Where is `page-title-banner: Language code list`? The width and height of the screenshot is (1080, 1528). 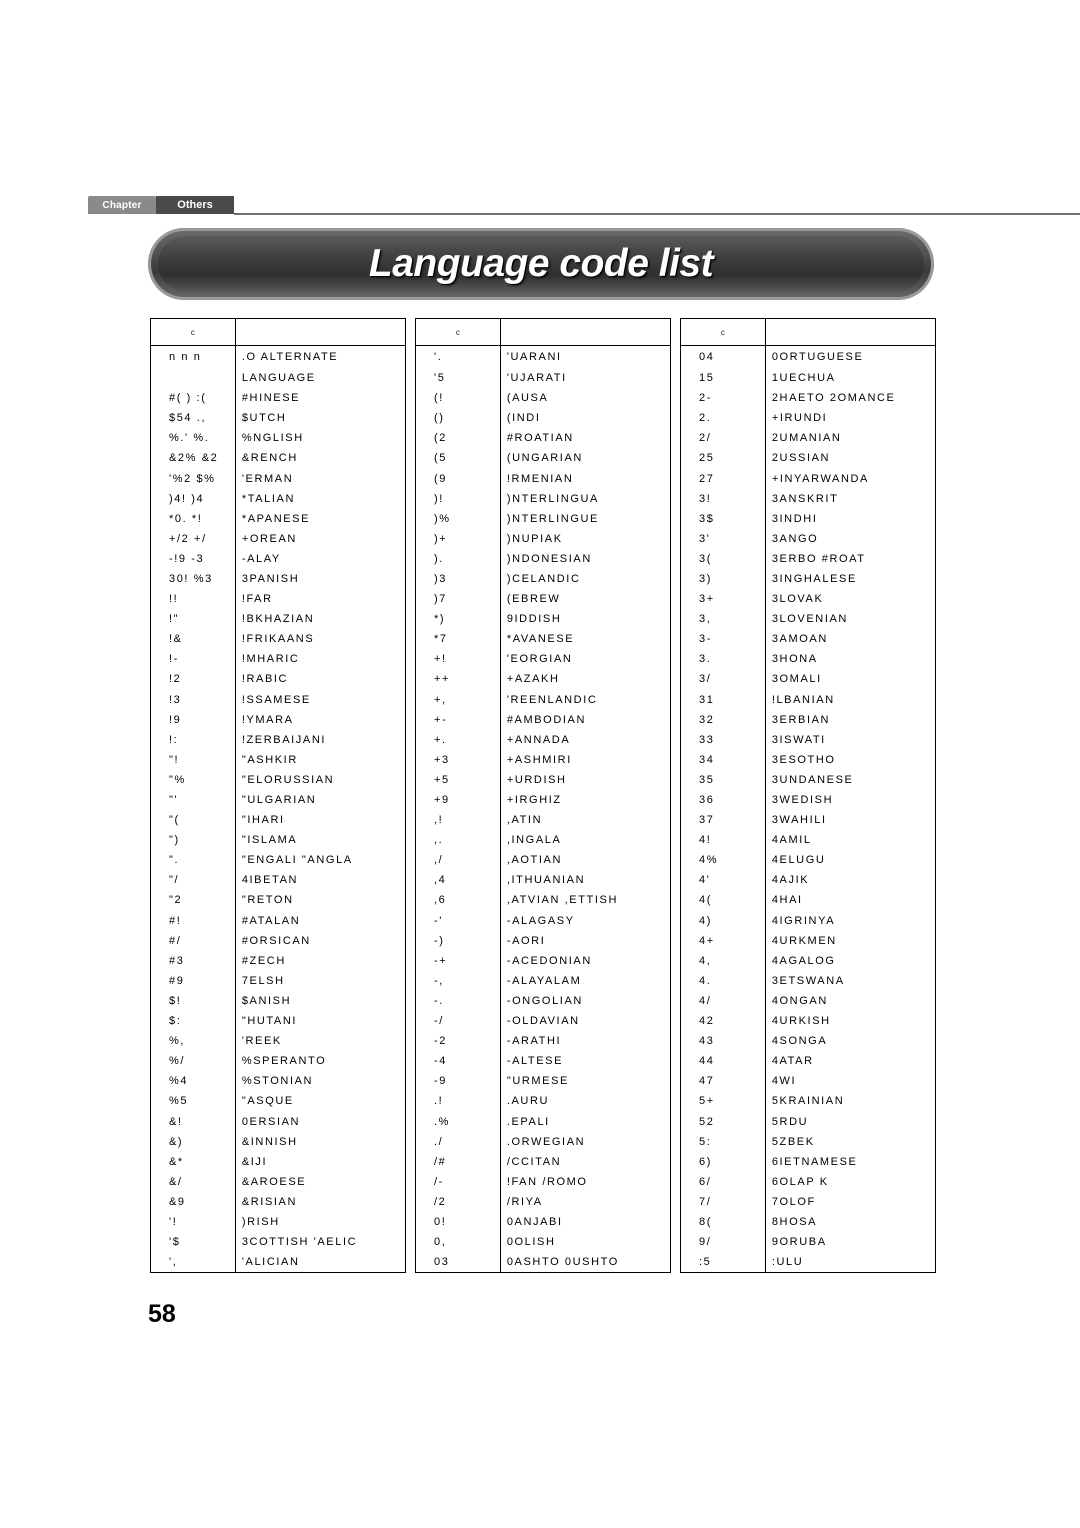 page-title-banner: Language code list is located at coordinates (541, 264).